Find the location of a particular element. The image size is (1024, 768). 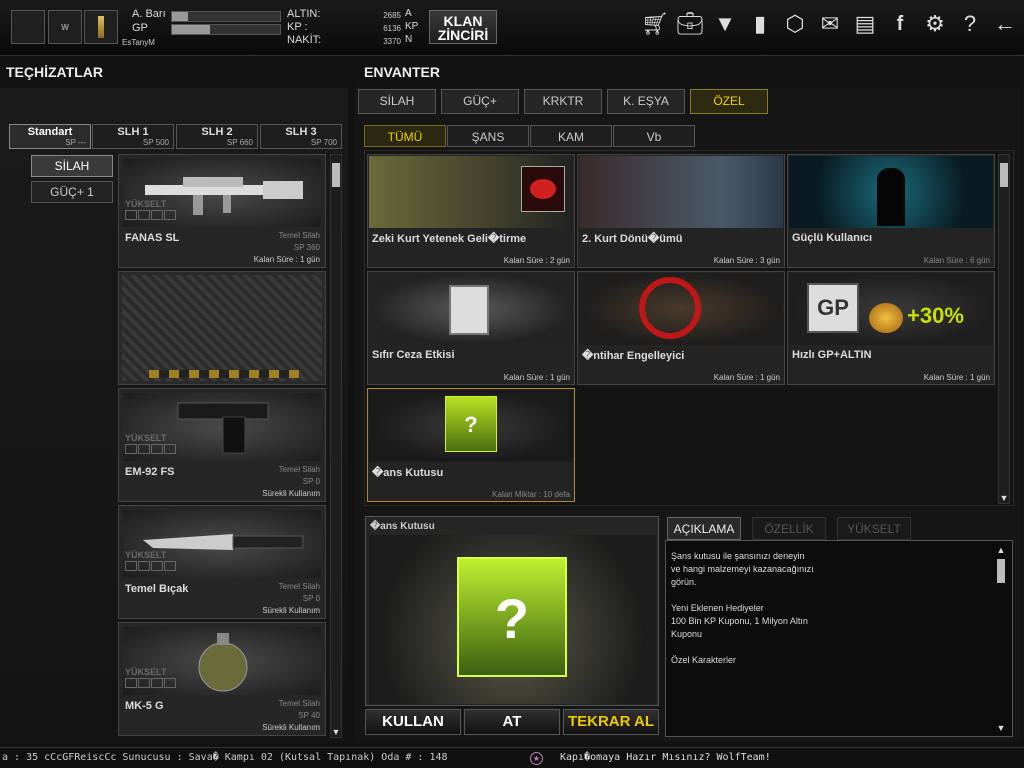

box-icon: ⬡ is located at coordinates (795, 24).